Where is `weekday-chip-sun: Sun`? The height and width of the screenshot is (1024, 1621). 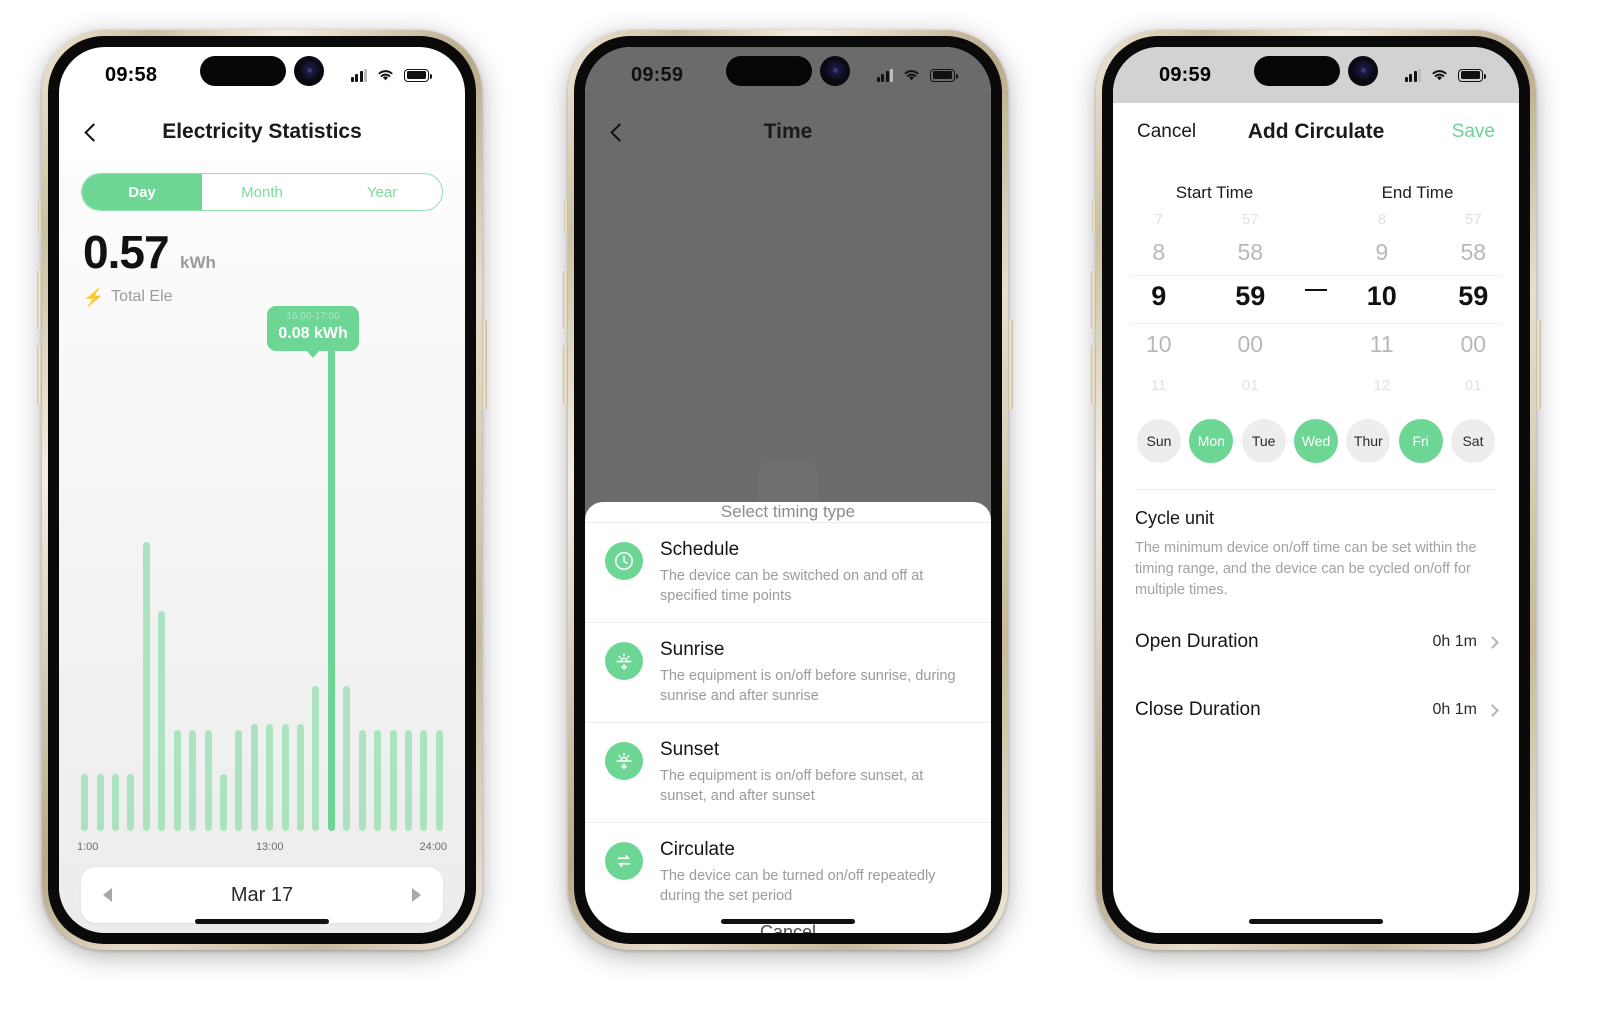
weekday-chip-sun: Sun is located at coordinates (1159, 441).